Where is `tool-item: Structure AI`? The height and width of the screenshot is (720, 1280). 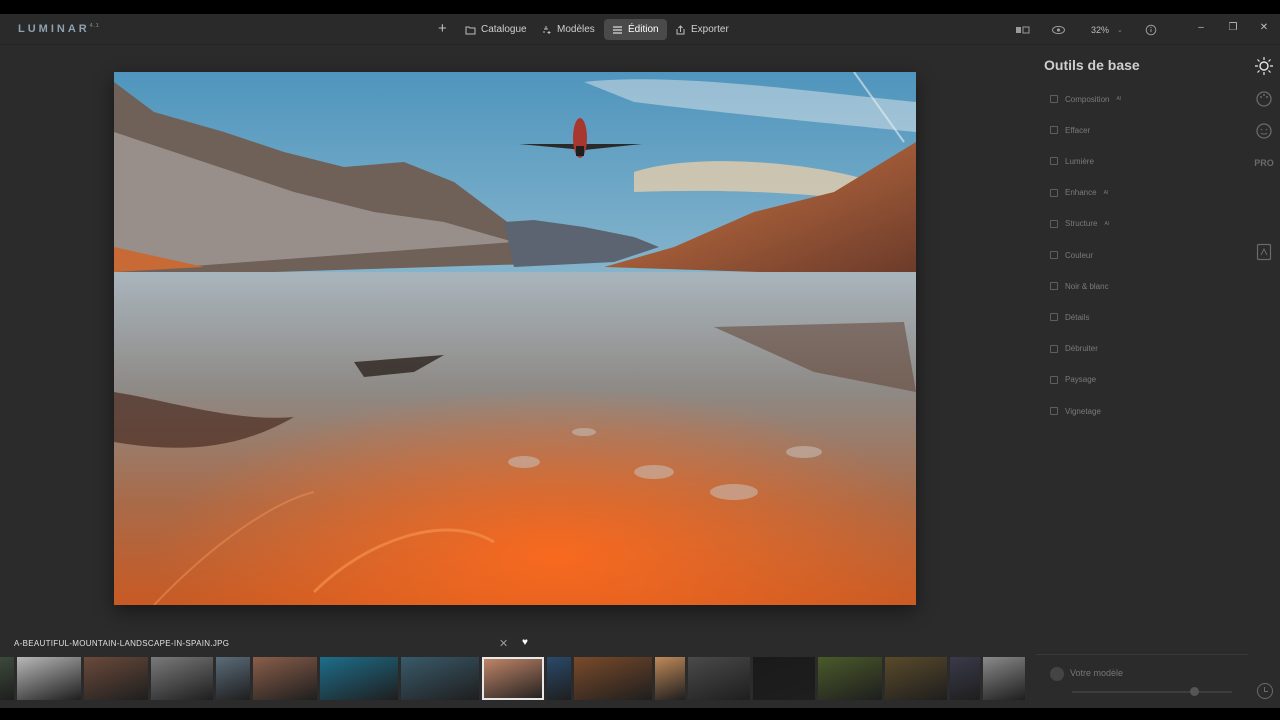 tool-item: Structure AI is located at coordinates (1079, 224).